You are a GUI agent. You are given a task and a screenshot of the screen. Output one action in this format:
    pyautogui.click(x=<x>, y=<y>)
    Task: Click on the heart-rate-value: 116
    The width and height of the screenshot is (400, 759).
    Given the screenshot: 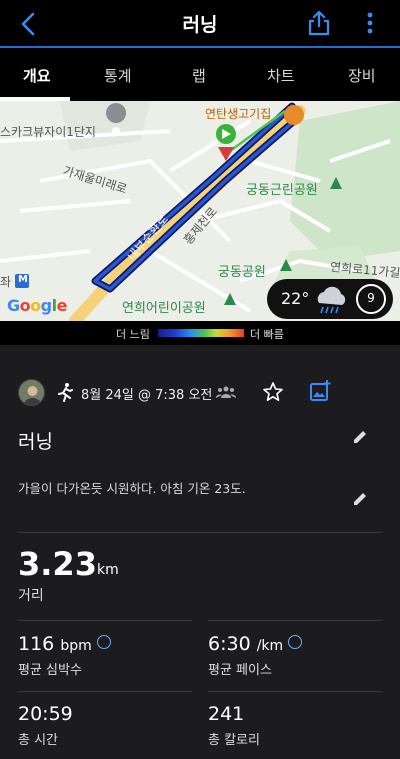 What is the action you would take?
    pyautogui.click(x=36, y=644)
    